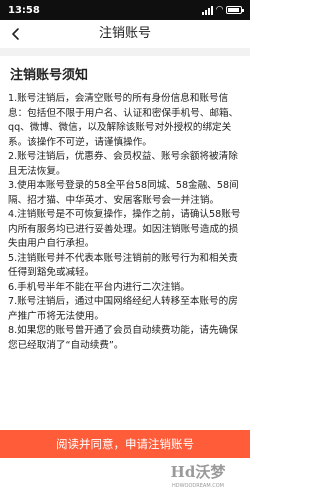 This screenshot has height=500, width=320. Describe the element at coordinates (125, 444) in the screenshot. I see `apply-cancellation-button: 阅读并同意，申请注销账号` at that location.